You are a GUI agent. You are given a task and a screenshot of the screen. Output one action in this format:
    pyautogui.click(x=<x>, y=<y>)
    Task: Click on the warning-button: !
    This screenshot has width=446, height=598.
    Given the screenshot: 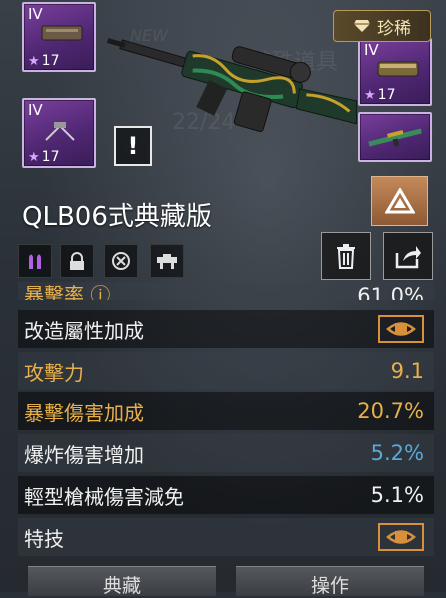 What is the action you would take?
    pyautogui.click(x=133, y=146)
    